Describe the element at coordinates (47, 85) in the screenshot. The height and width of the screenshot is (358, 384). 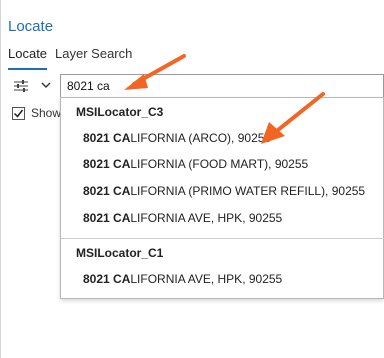
I see `chevron-down-icon` at that location.